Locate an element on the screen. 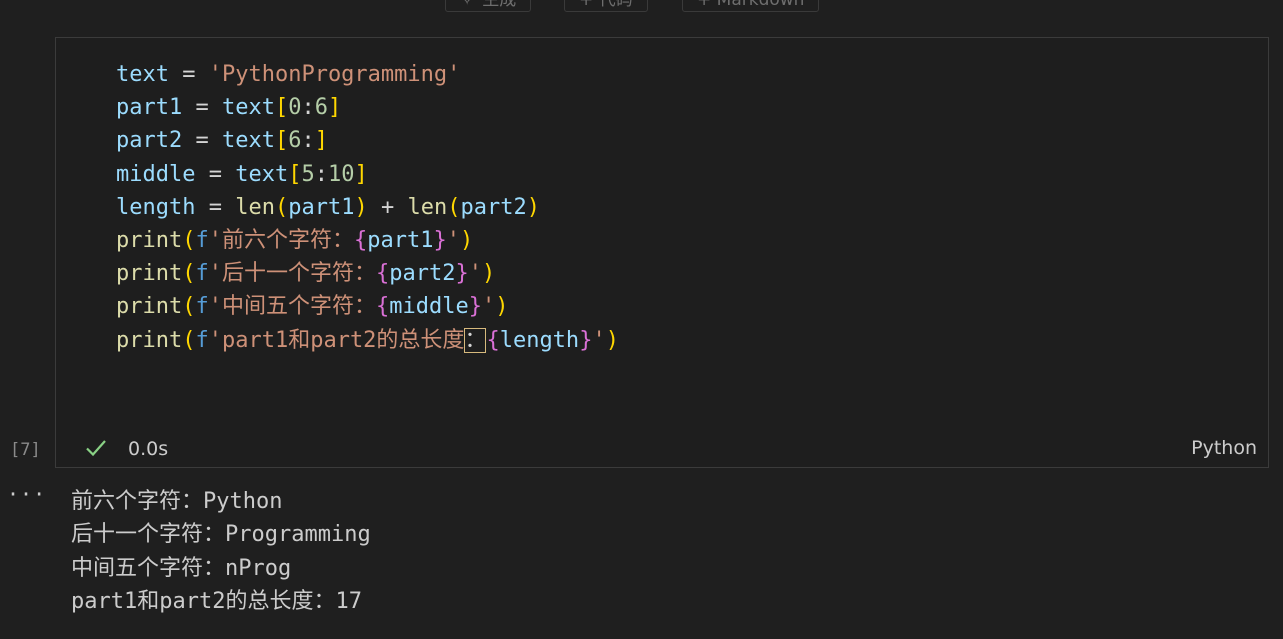  add-code-button: + 代码 is located at coordinates (606, 6).